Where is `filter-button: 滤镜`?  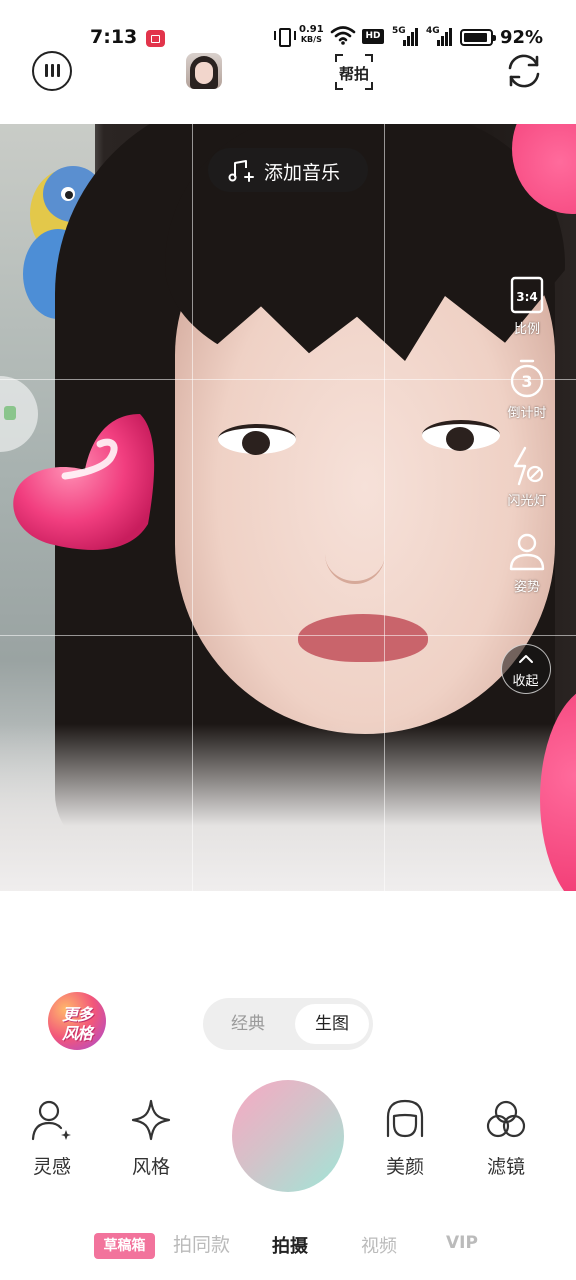 filter-button: 滤镜 is located at coordinates (506, 1138).